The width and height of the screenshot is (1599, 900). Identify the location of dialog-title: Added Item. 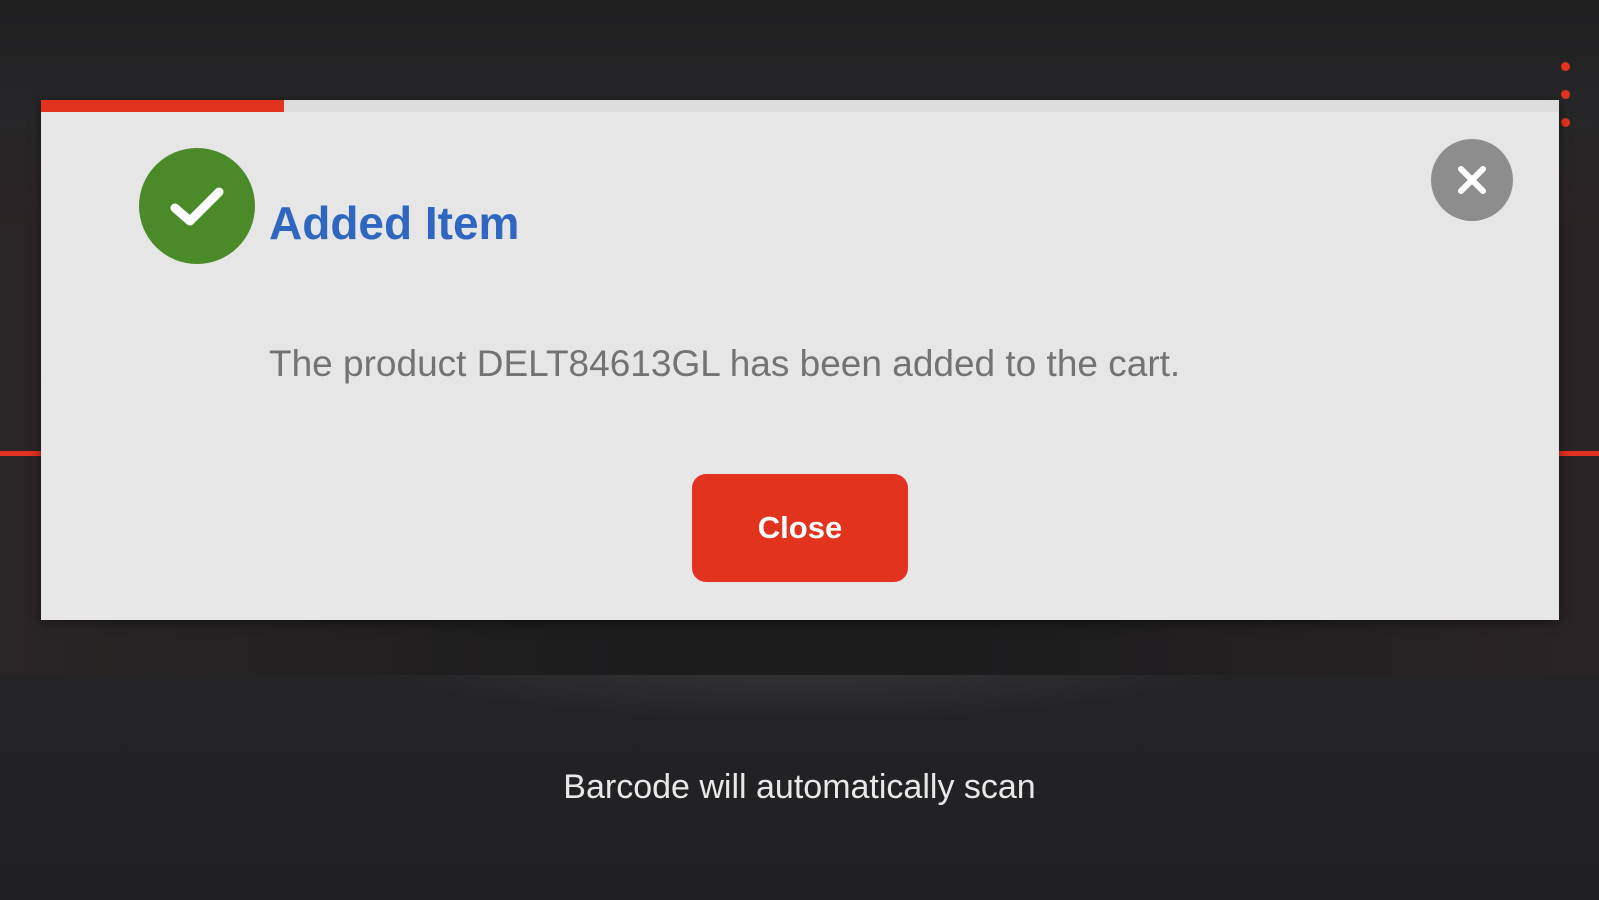
(394, 223).